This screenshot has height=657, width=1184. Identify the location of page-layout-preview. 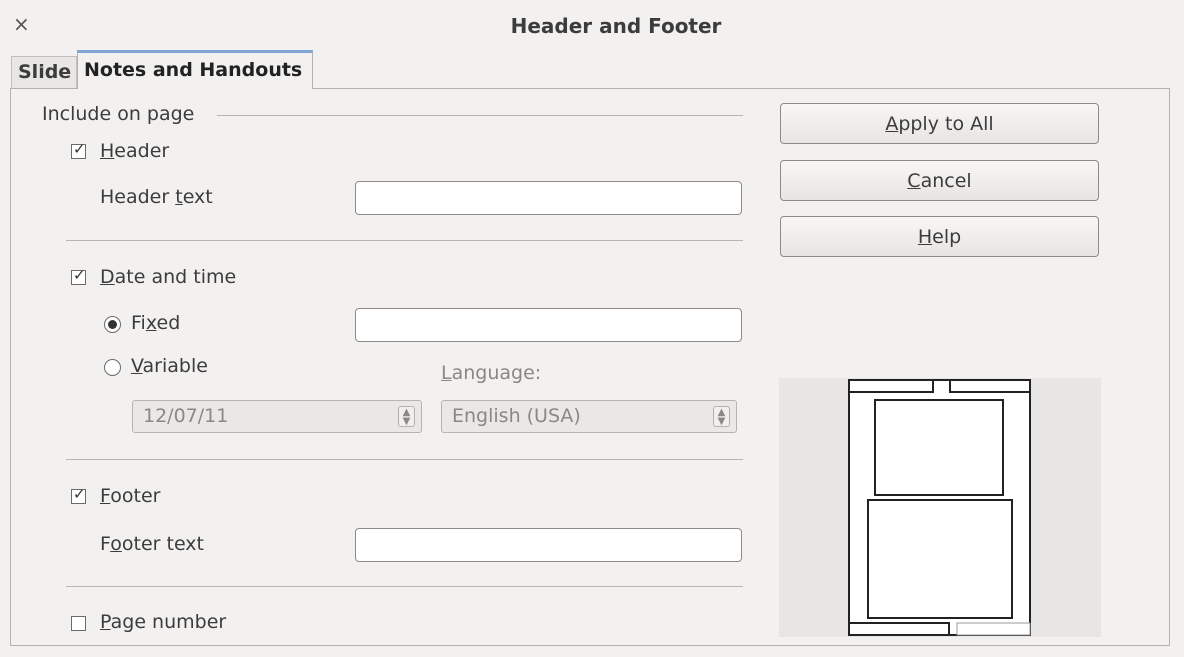
(940, 507).